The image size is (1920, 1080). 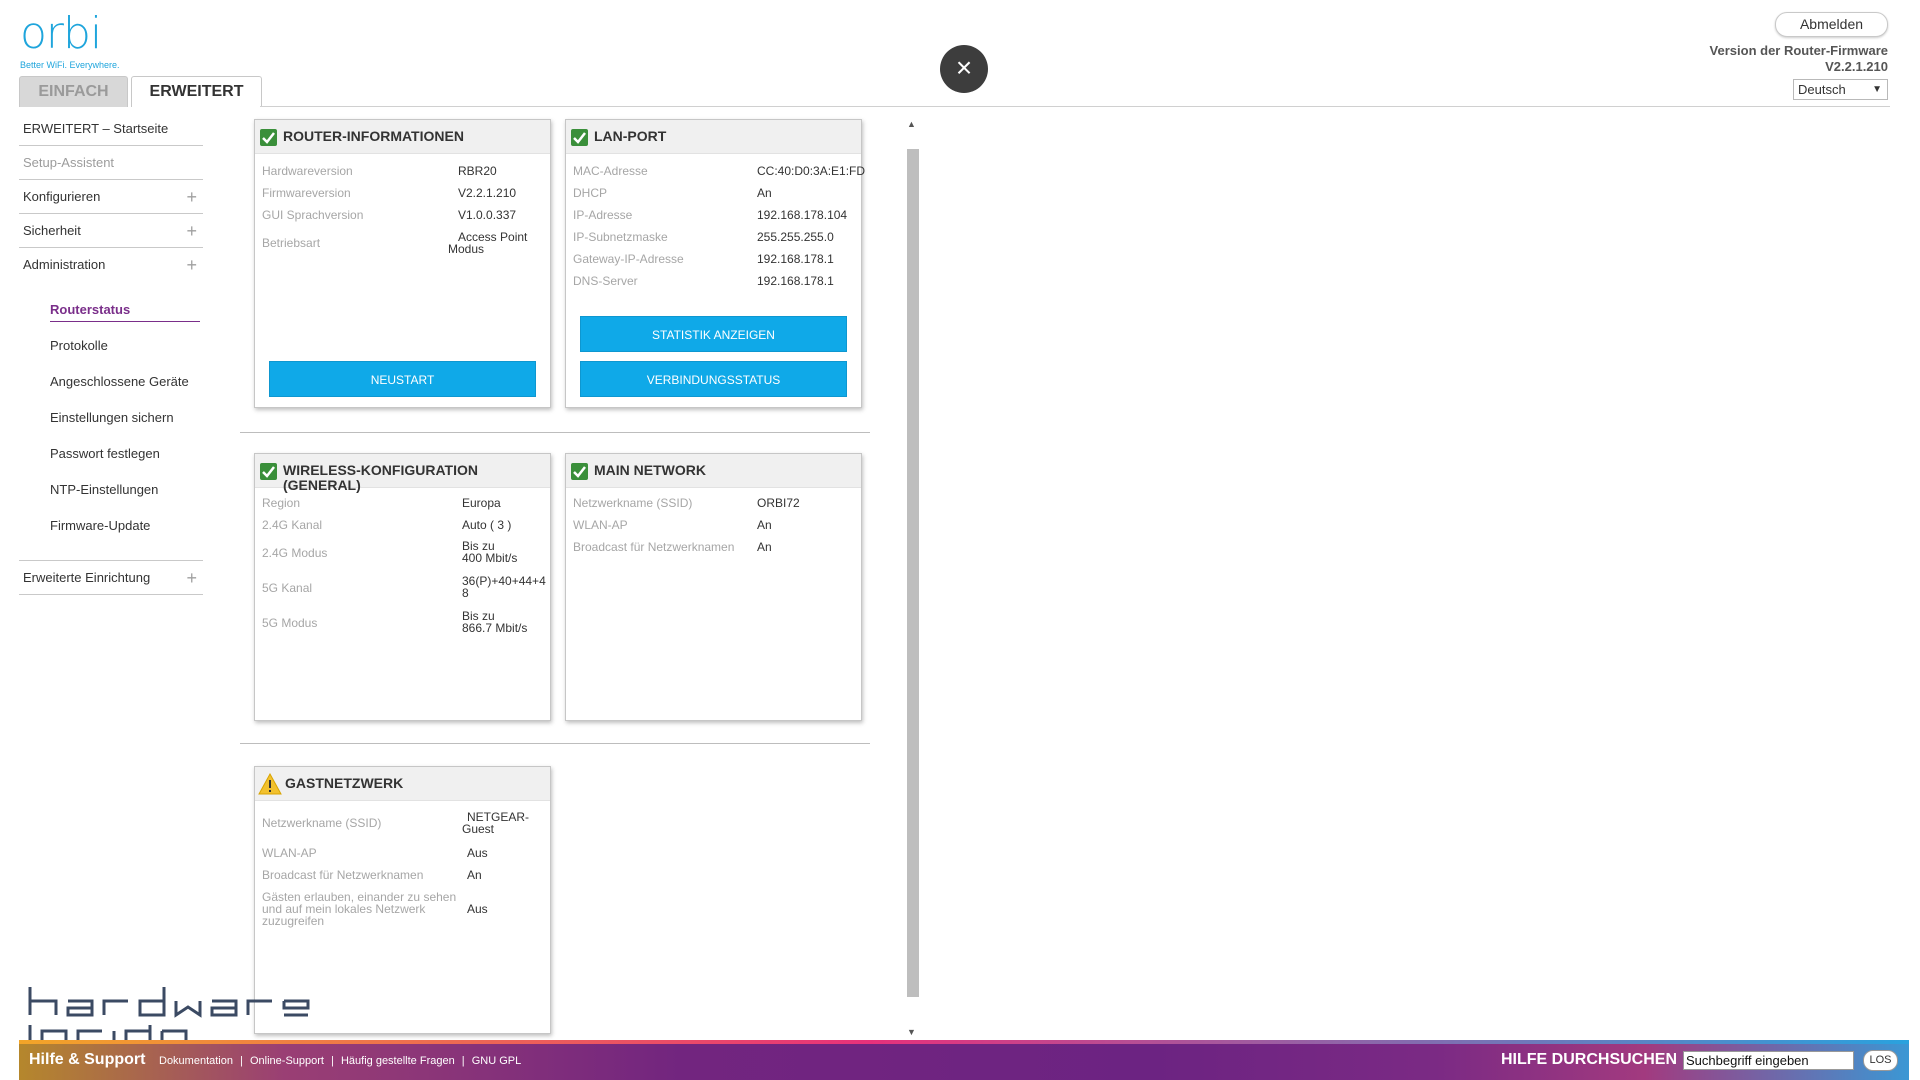 What do you see at coordinates (111, 418) in the screenshot?
I see `sidebar-subitem-backup-settings: Einstellungen sichern` at bounding box center [111, 418].